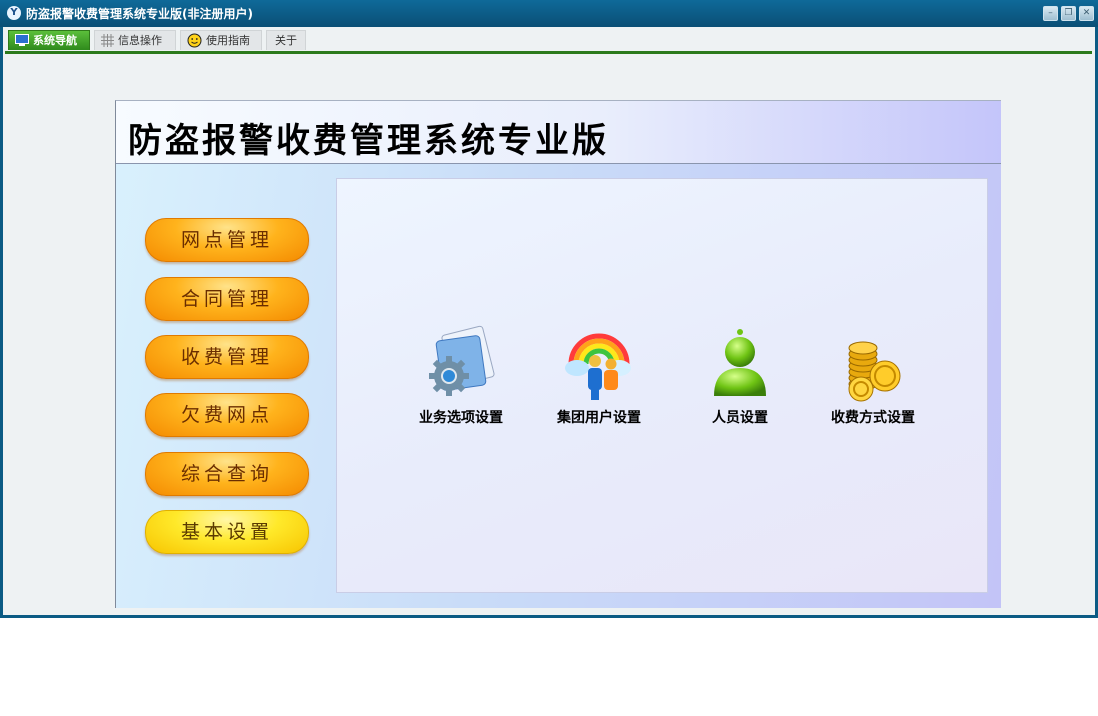  Describe the element at coordinates (461, 418) in the screenshot. I see `tool-label: 业务选项设置` at that location.